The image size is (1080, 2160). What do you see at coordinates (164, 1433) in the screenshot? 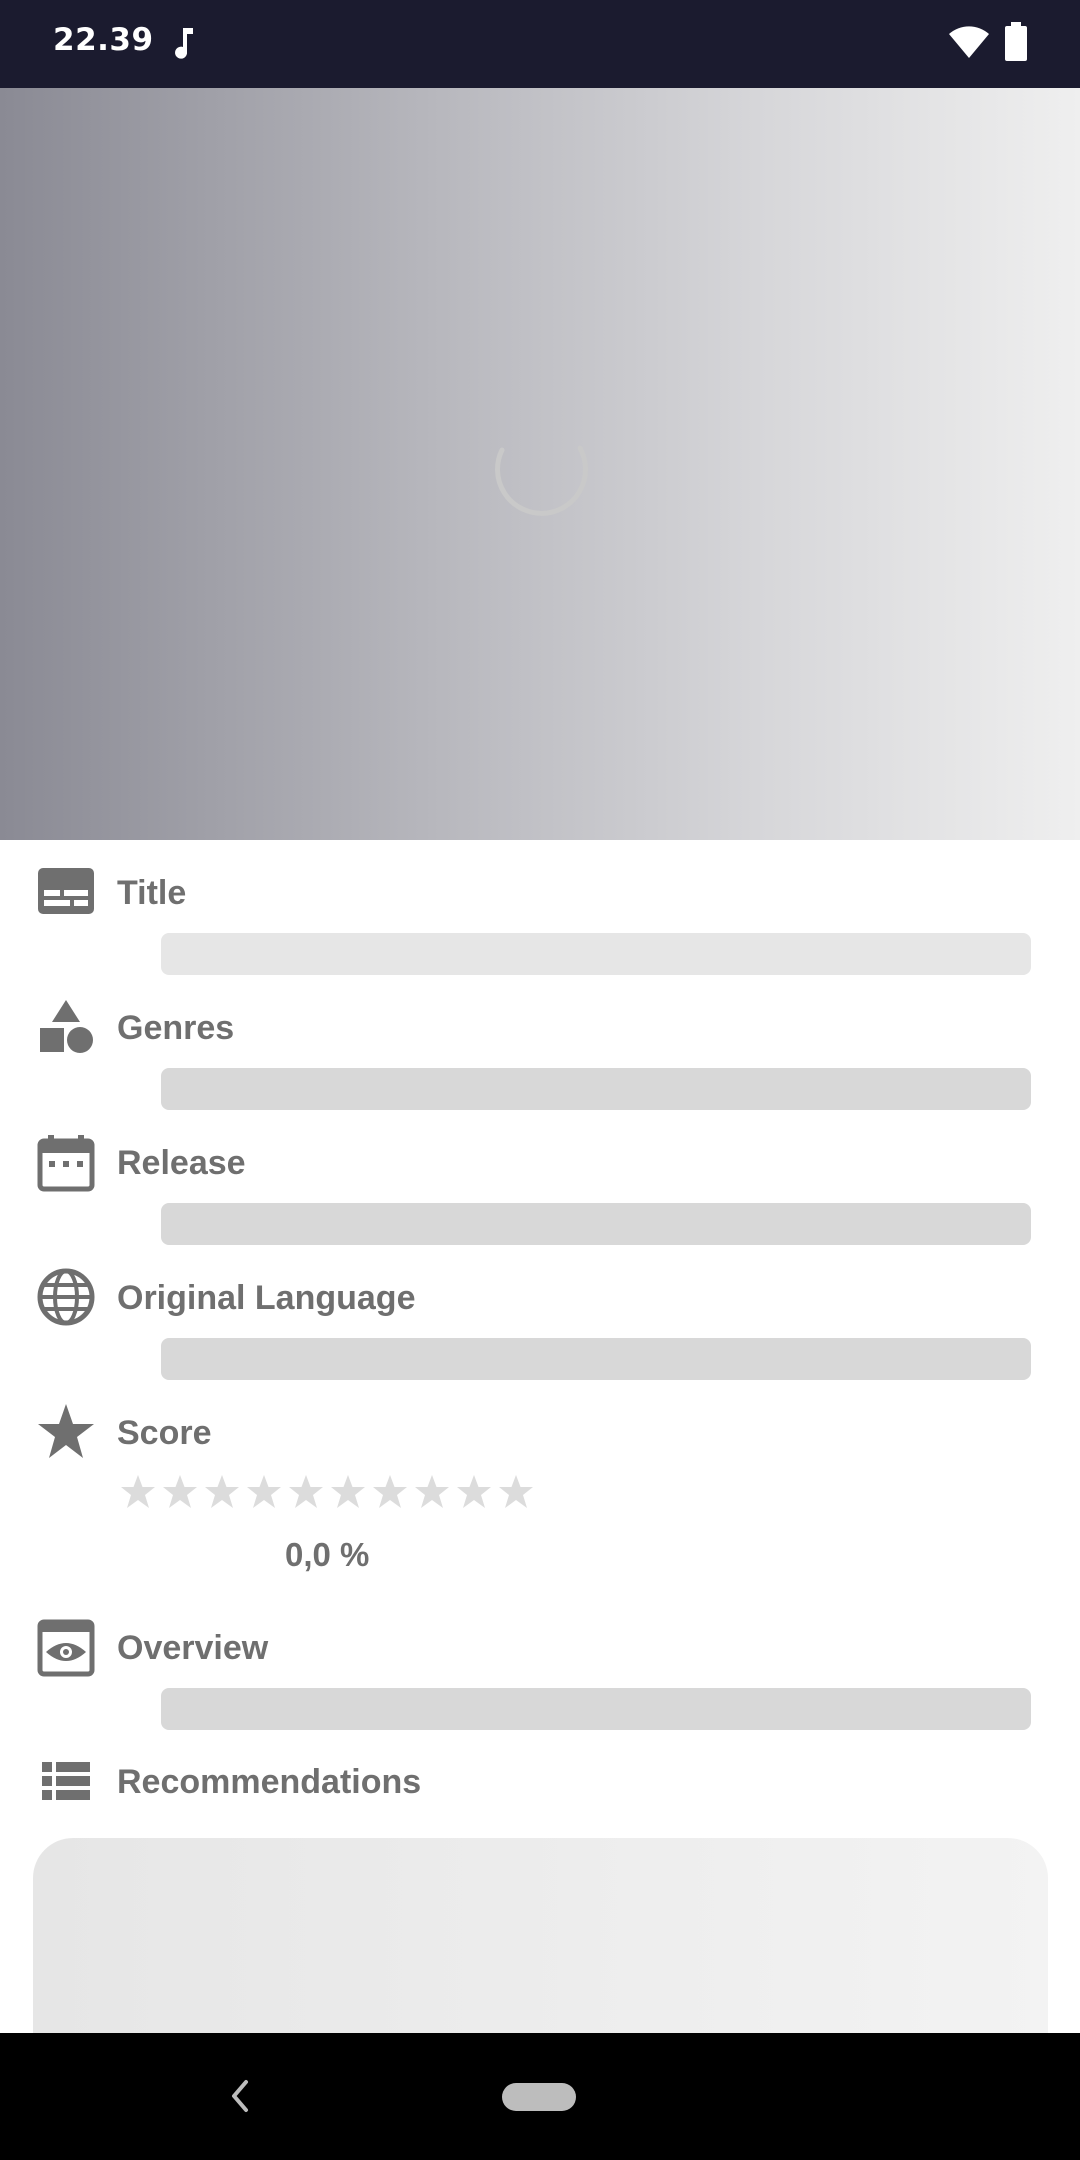
I see `score-label: Score` at bounding box center [164, 1433].